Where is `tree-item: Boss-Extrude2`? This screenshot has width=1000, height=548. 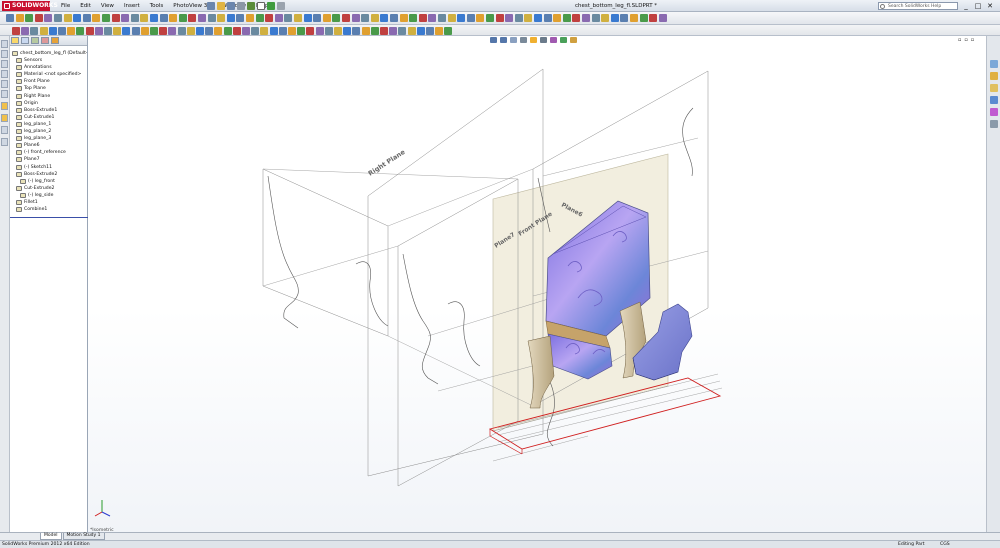 tree-item: Boss-Extrude2 is located at coordinates (48, 174).